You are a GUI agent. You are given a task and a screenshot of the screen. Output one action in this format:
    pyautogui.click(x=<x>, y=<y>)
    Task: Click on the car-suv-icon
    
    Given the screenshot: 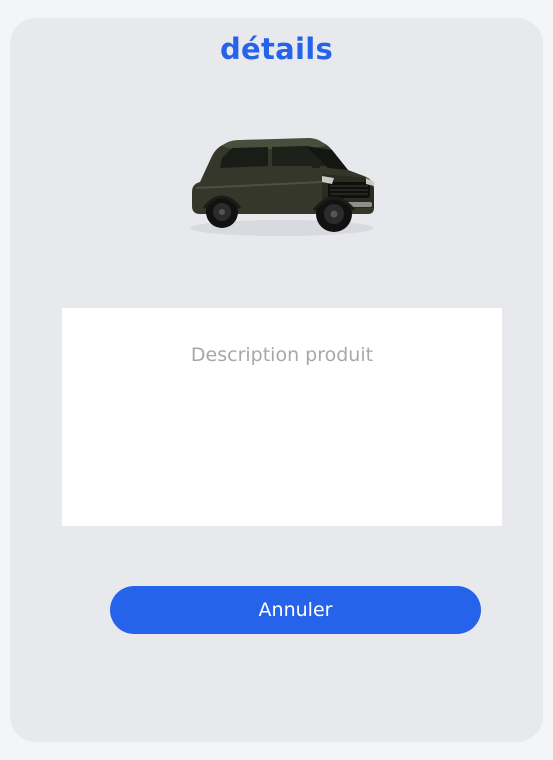 What is the action you would take?
    pyautogui.click(x=282, y=187)
    